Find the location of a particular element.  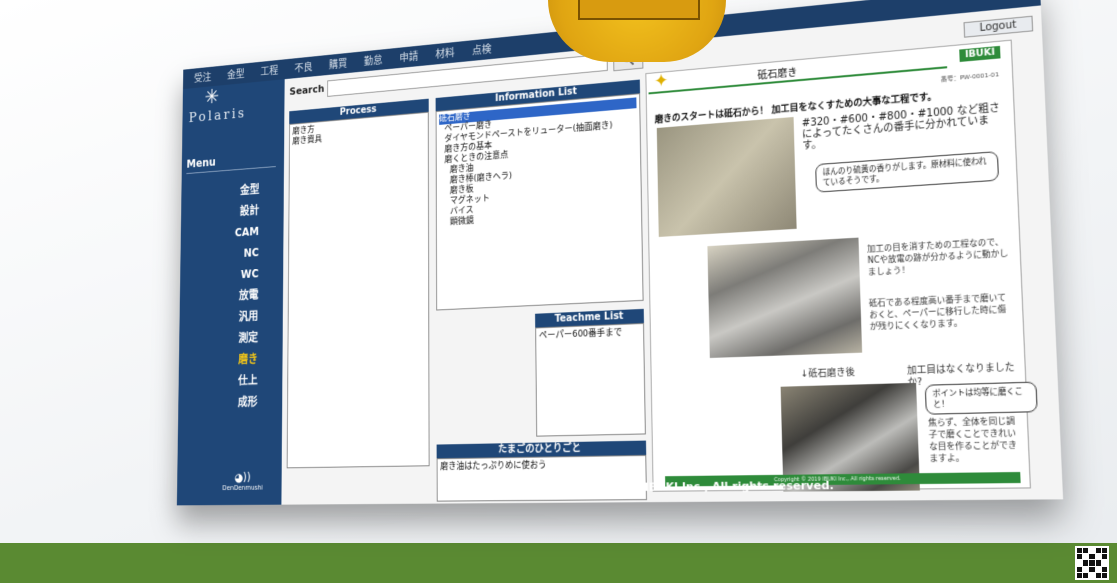

banner-frame is located at coordinates (639, 10).